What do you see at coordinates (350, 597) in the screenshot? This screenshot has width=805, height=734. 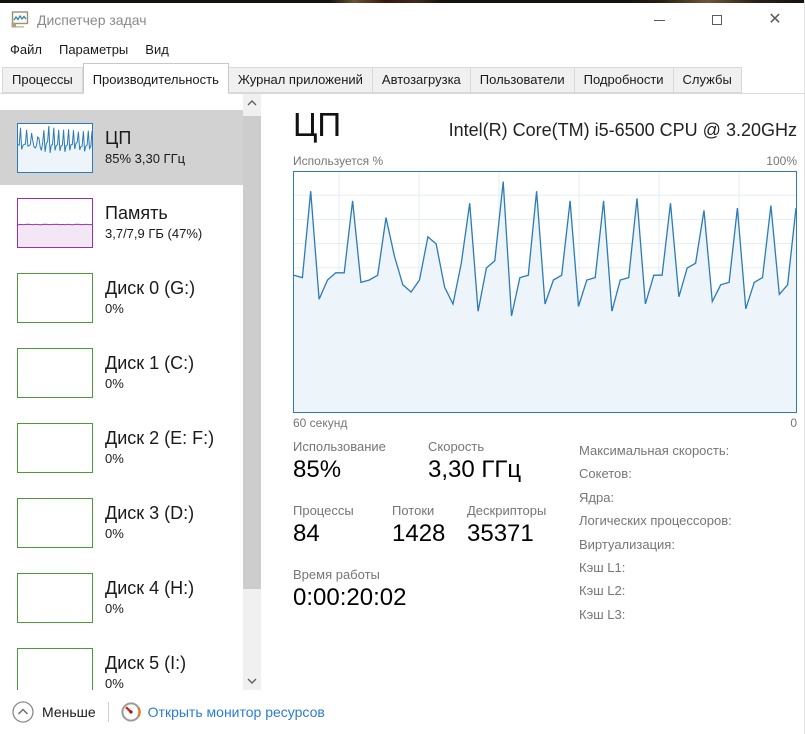 I see `uptime-value: 0:00:20:02` at bounding box center [350, 597].